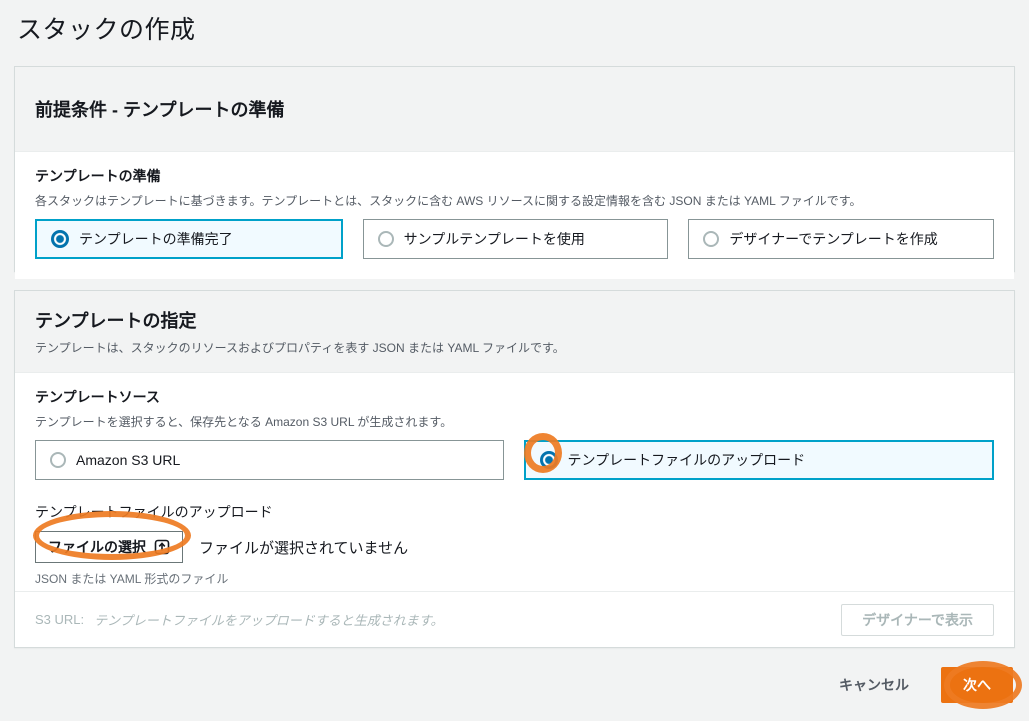  I want to click on template-source-label: テンプレートソース, so click(97, 397).